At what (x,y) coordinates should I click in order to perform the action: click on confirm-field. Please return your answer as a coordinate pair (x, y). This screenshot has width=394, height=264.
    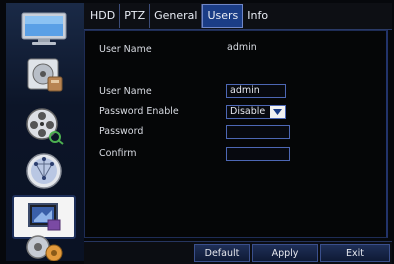
    Looking at the image, I should click on (258, 154).